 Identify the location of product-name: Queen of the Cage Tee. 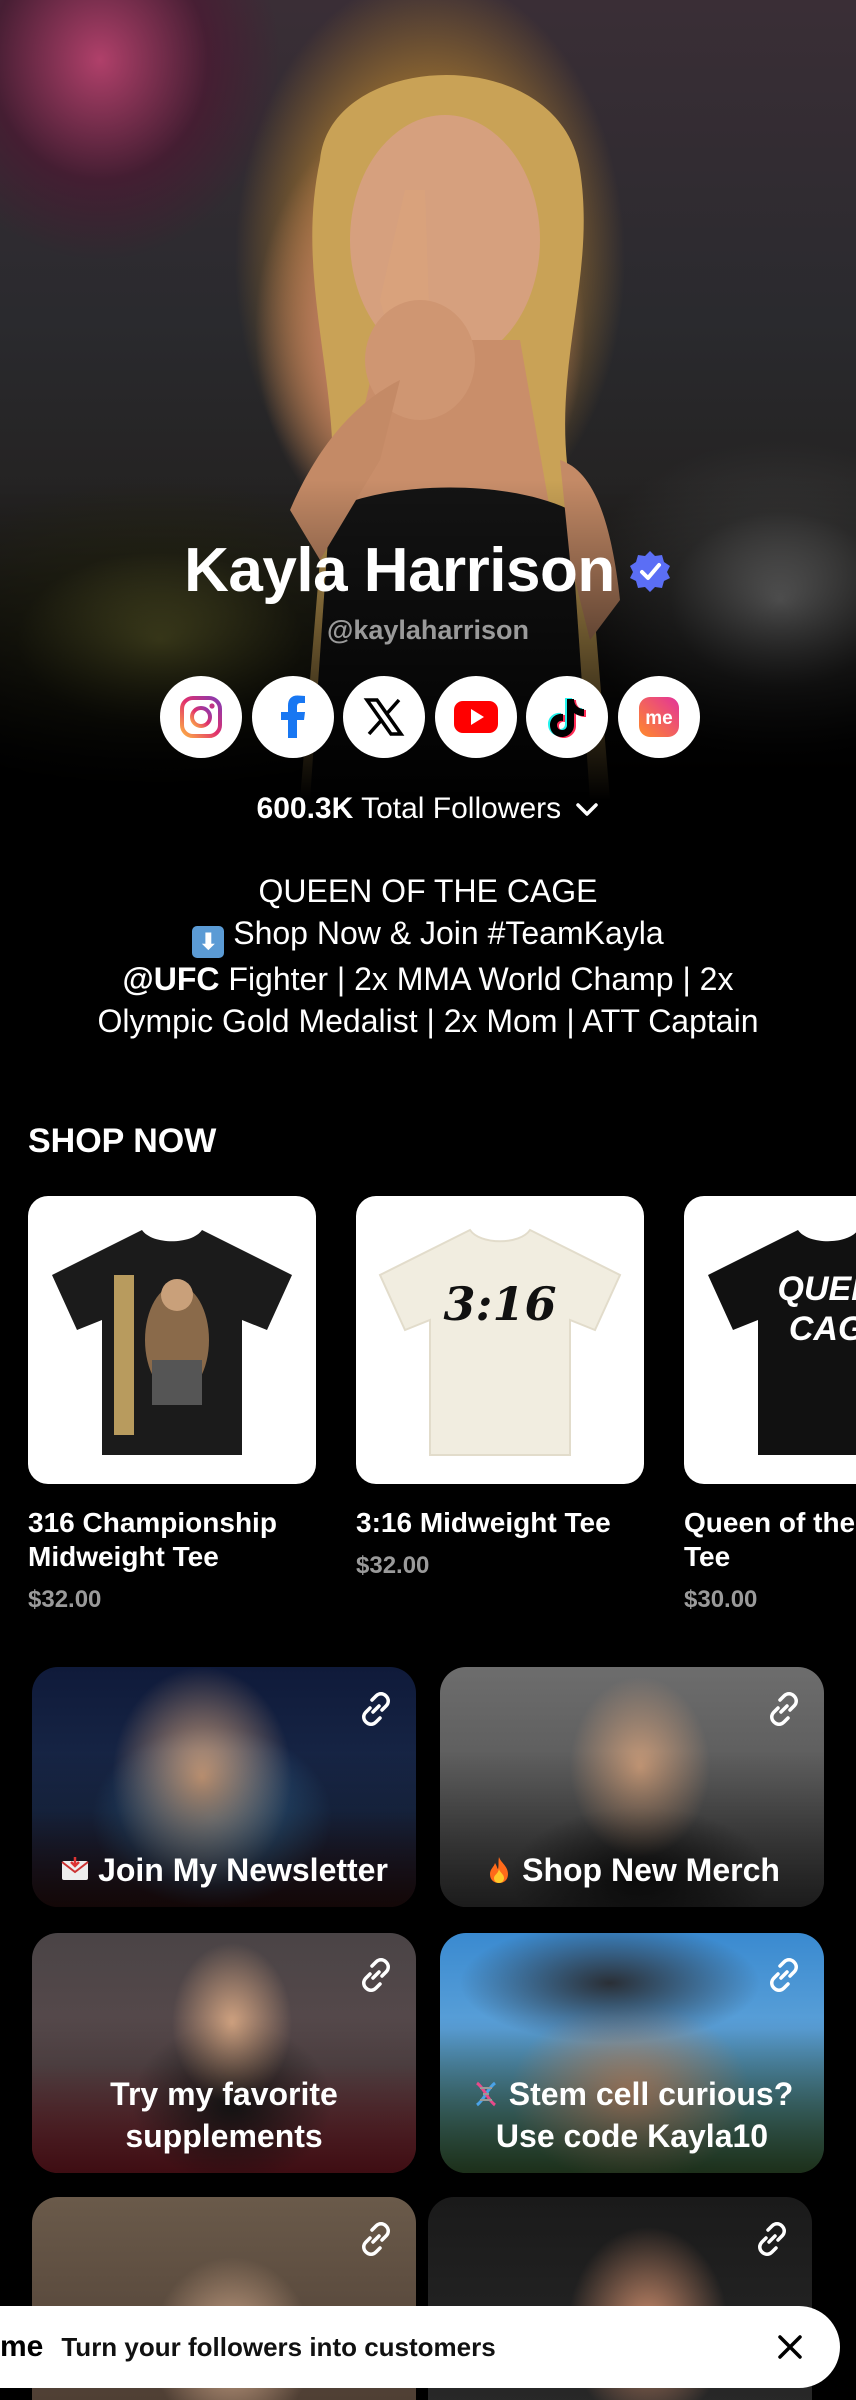
(770, 1539).